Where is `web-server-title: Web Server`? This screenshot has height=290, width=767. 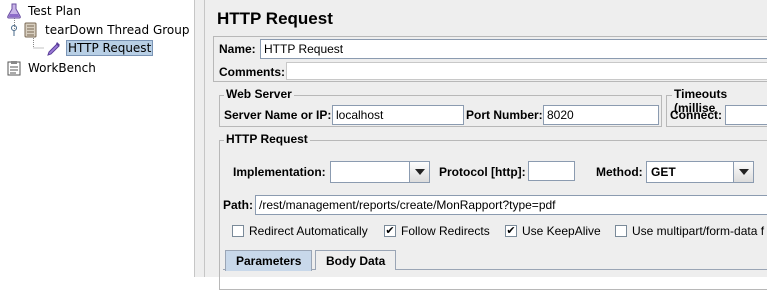
web-server-title: Web Server is located at coordinates (259, 94).